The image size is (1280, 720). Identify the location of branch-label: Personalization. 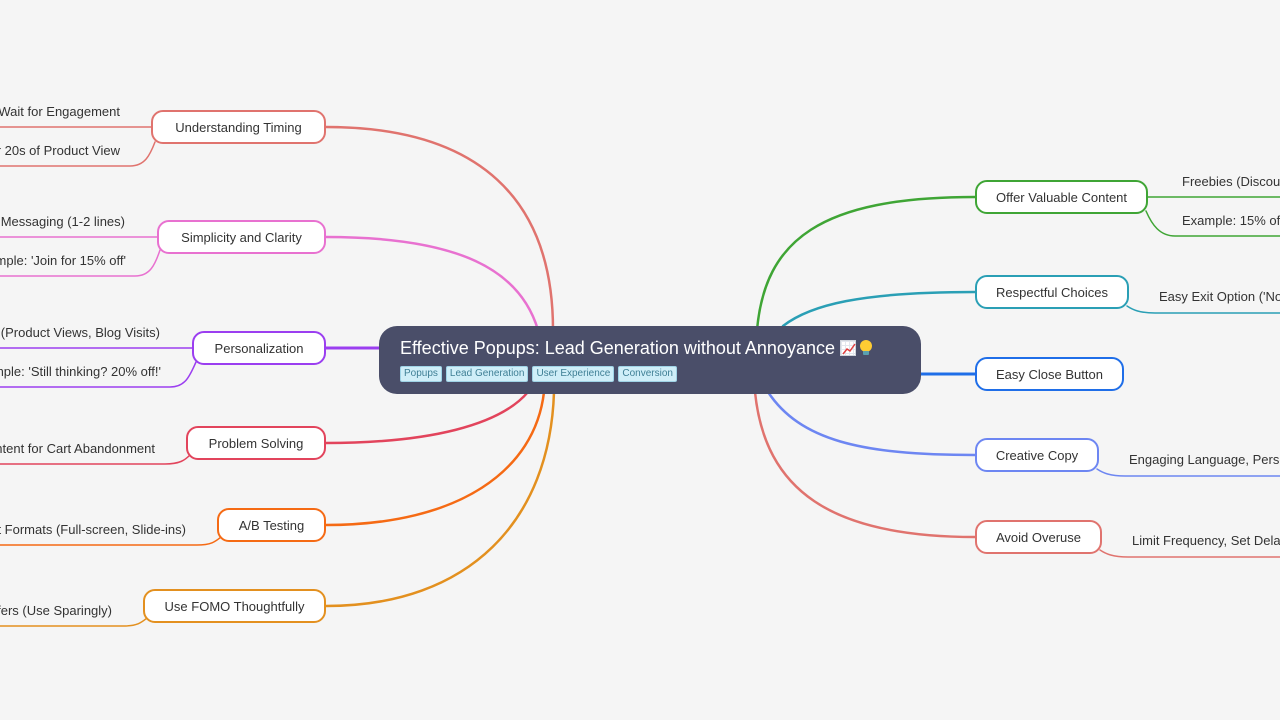
(259, 348).